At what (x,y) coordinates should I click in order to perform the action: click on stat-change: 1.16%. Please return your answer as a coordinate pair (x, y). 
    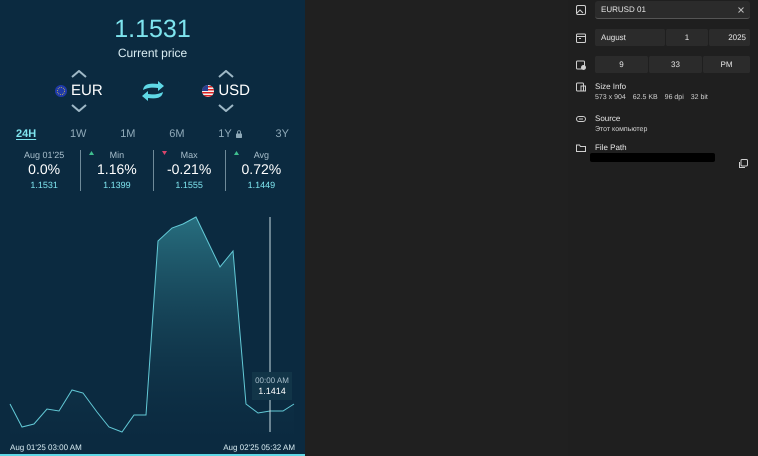
    Looking at the image, I should click on (117, 169).